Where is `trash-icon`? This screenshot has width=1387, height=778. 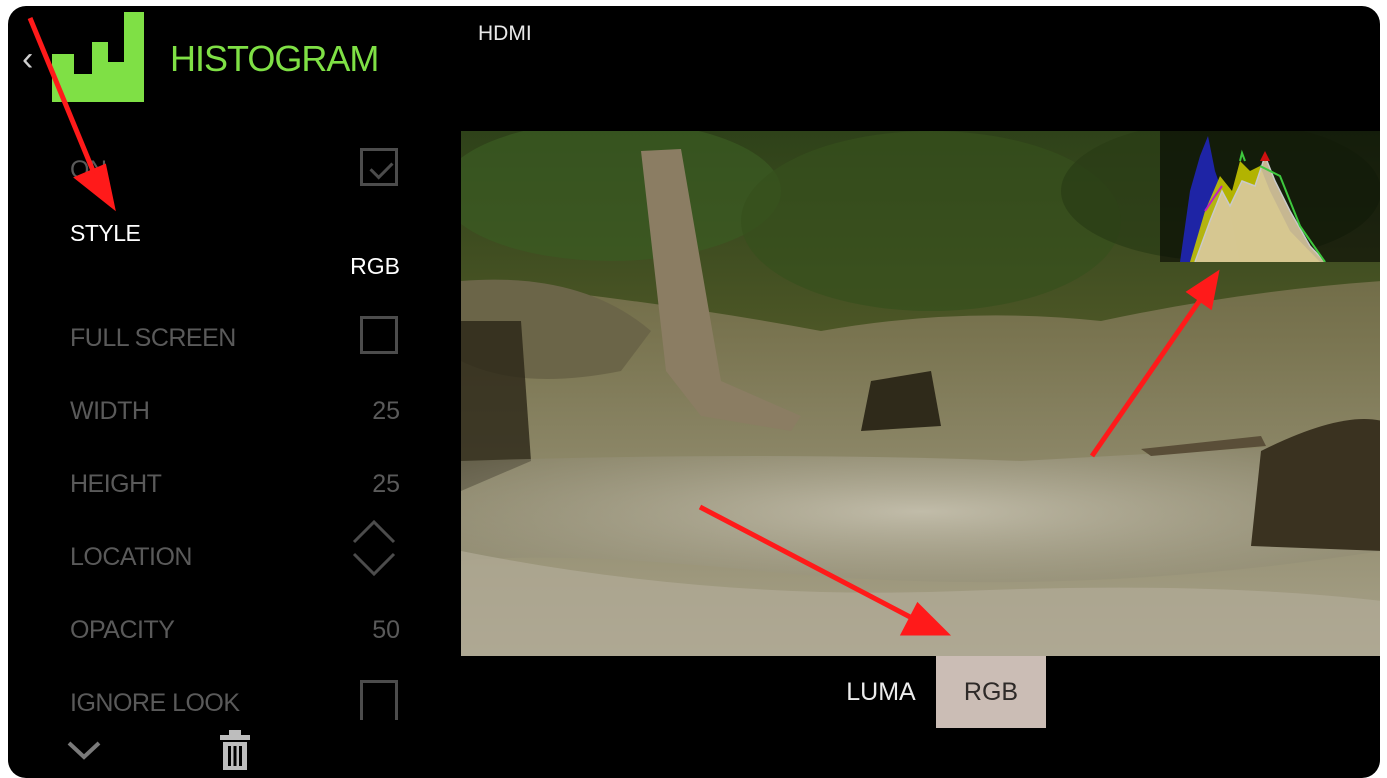
trash-icon is located at coordinates (235, 750).